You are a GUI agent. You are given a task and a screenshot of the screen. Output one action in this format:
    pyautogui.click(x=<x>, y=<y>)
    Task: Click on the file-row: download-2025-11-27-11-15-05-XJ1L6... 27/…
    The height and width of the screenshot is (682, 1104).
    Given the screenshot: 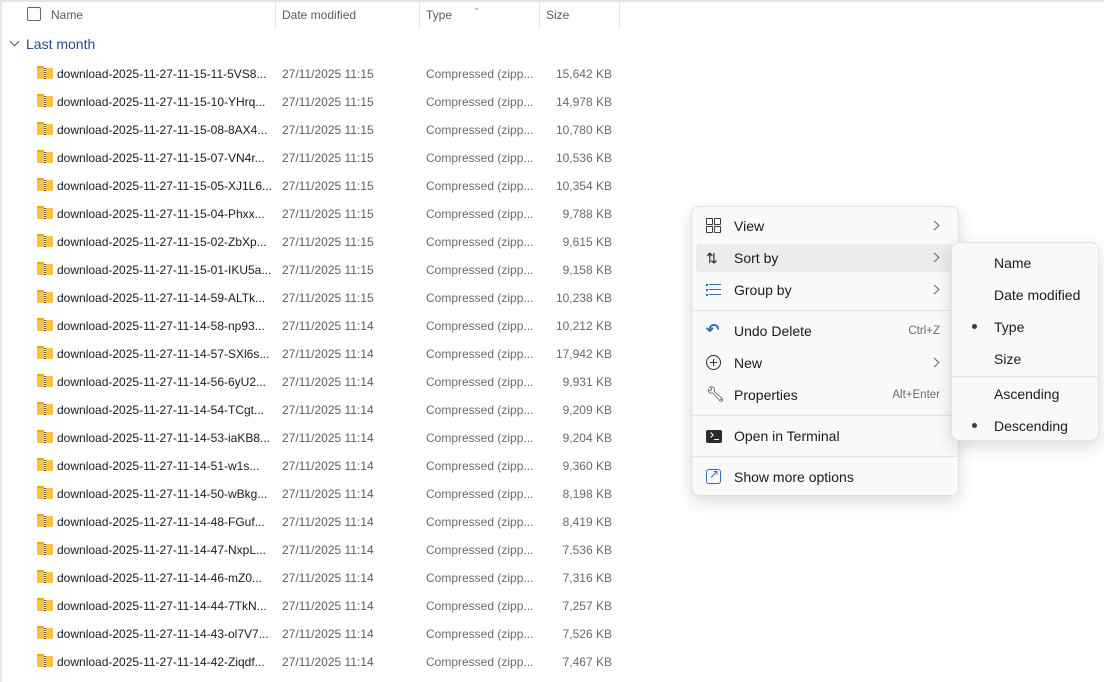 What is the action you would take?
    pyautogui.click(x=320, y=186)
    